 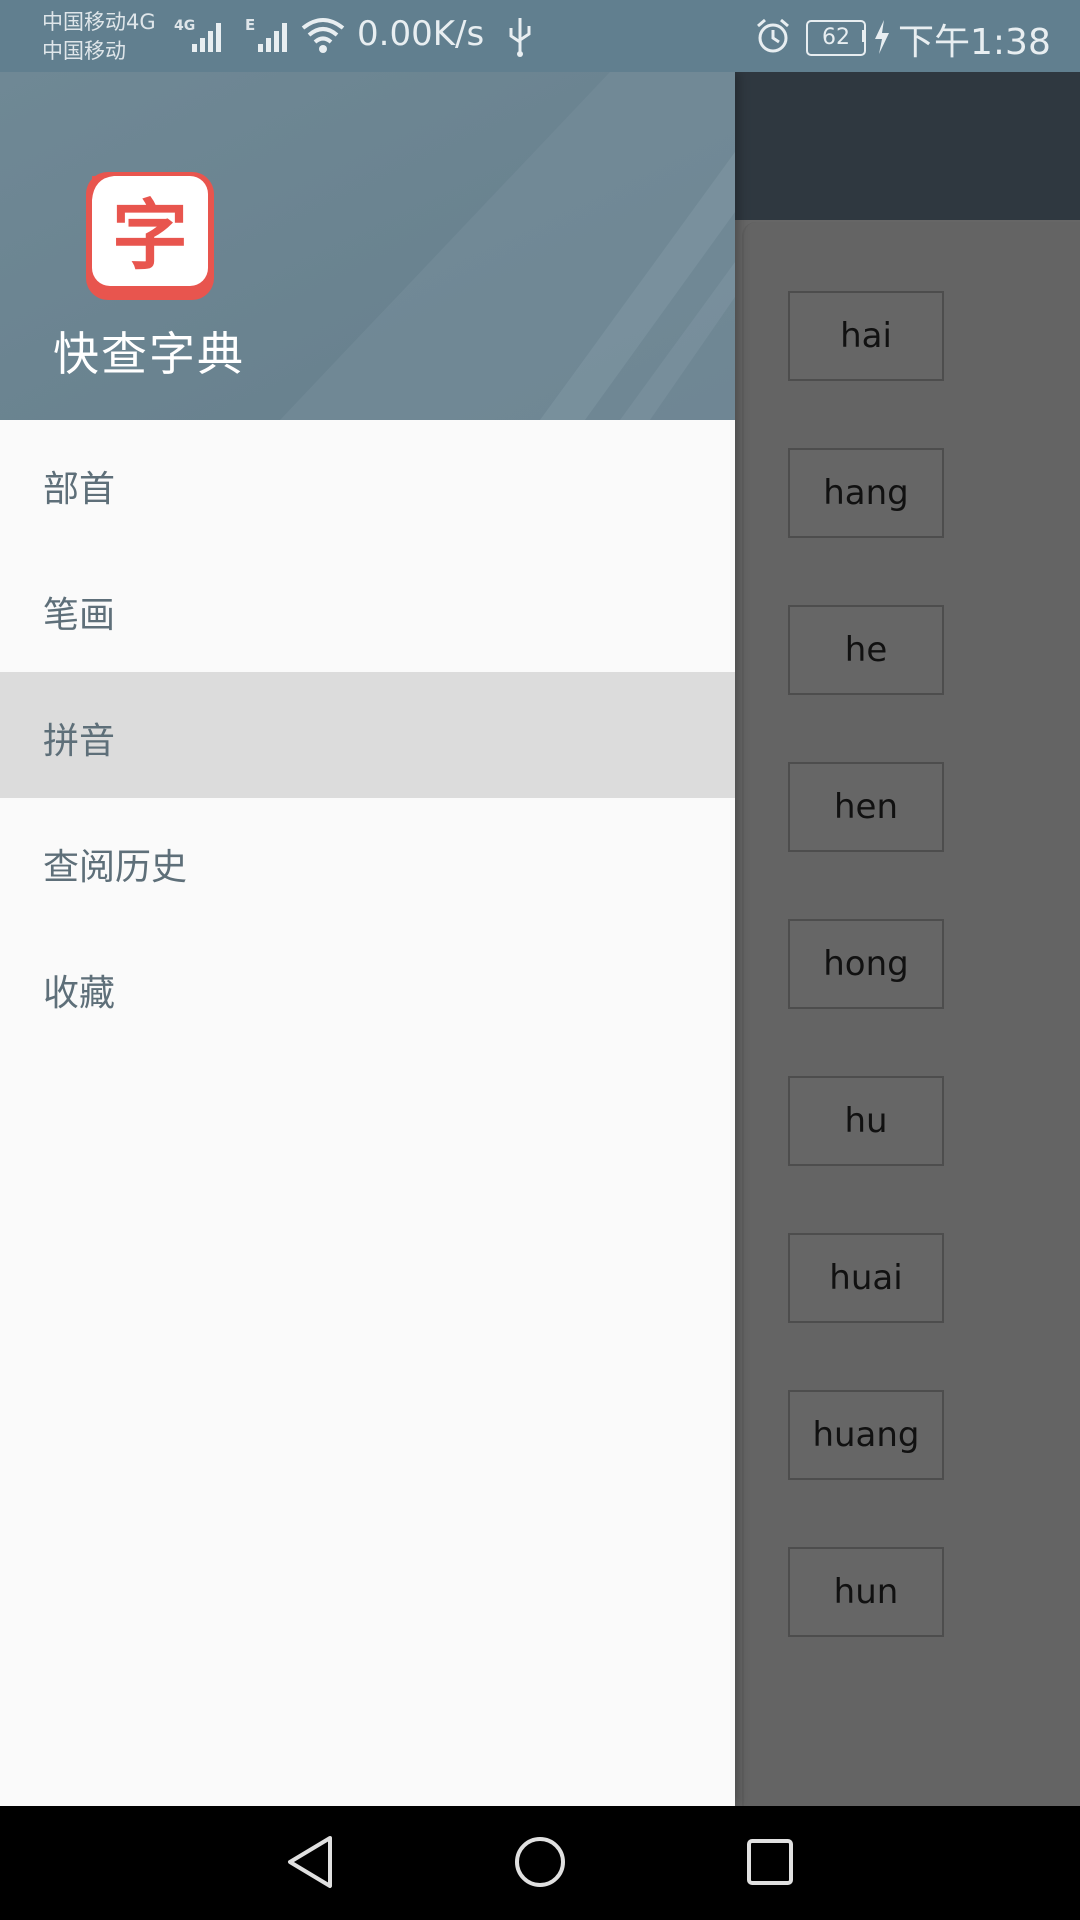 What do you see at coordinates (149, 354) in the screenshot?
I see `app-name: 快查字典` at bounding box center [149, 354].